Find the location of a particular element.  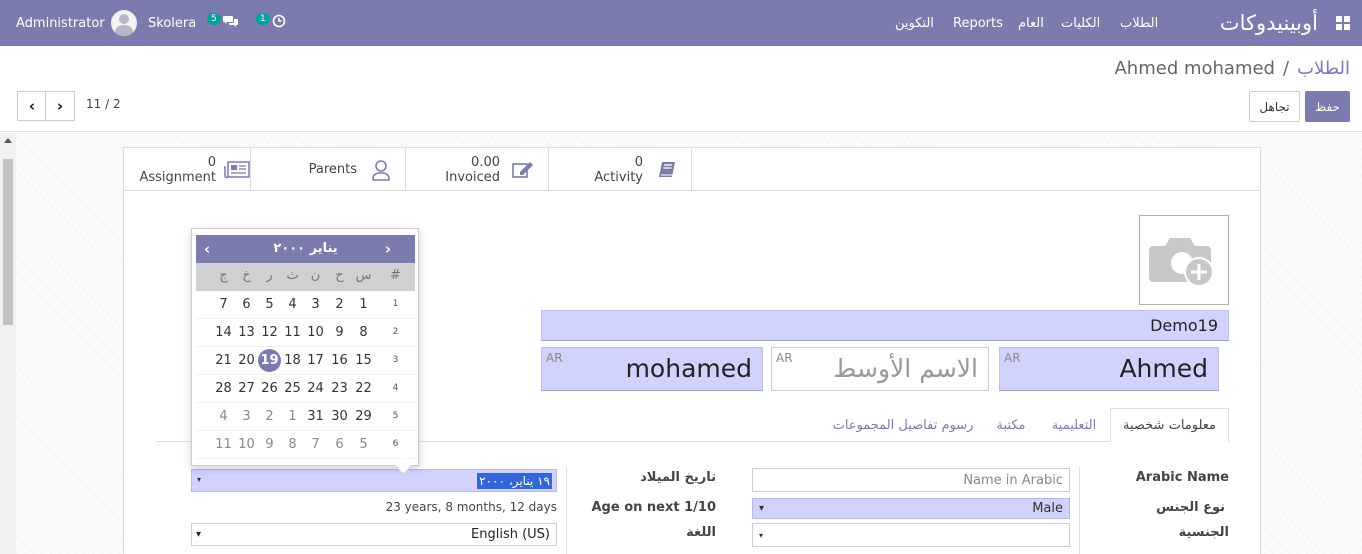

arabic-name-input: Name in Arabic is located at coordinates (911, 480).